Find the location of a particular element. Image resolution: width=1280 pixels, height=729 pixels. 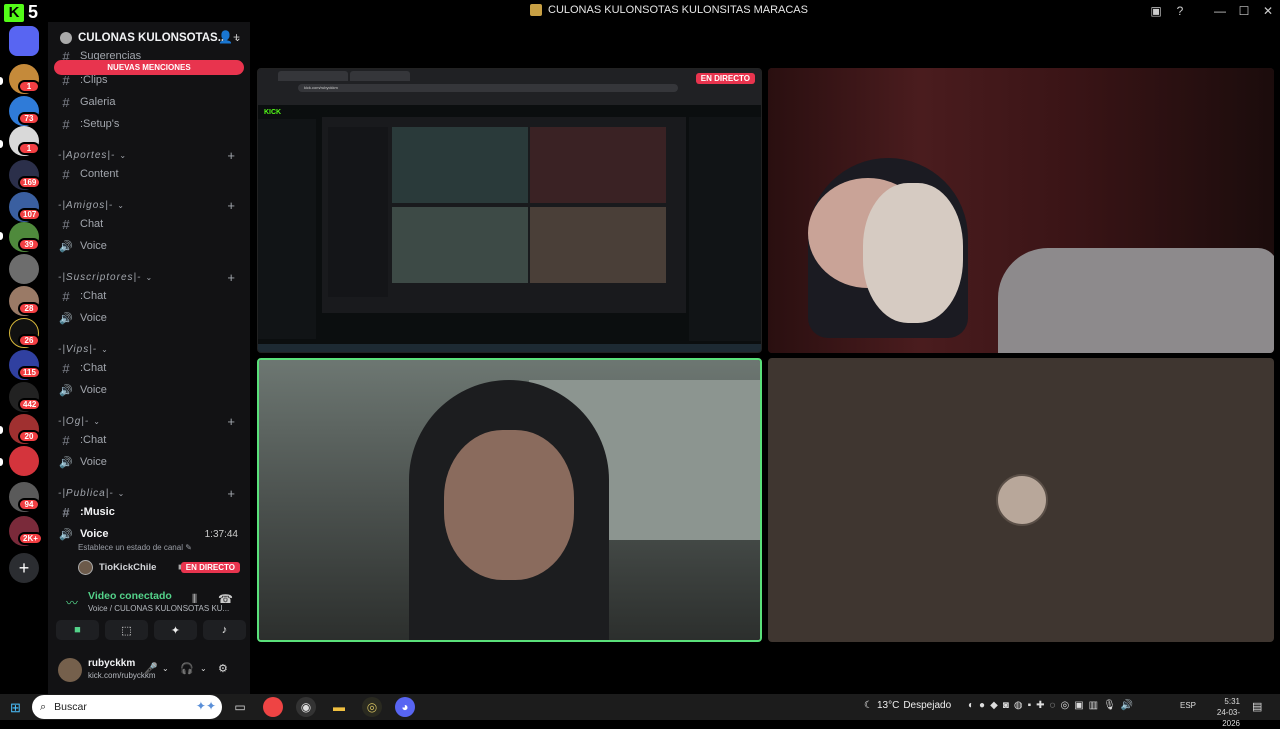

window-title-text: CULONAS KULONSOTAS KULONSITAS MARACAS is located at coordinates (678, 10).